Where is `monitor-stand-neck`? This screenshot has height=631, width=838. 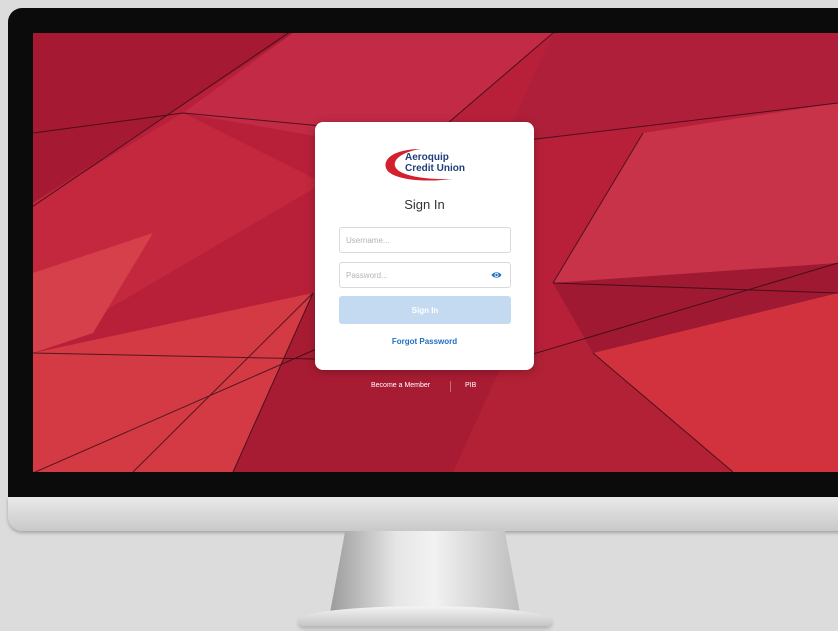 monitor-stand-neck is located at coordinates (425, 572).